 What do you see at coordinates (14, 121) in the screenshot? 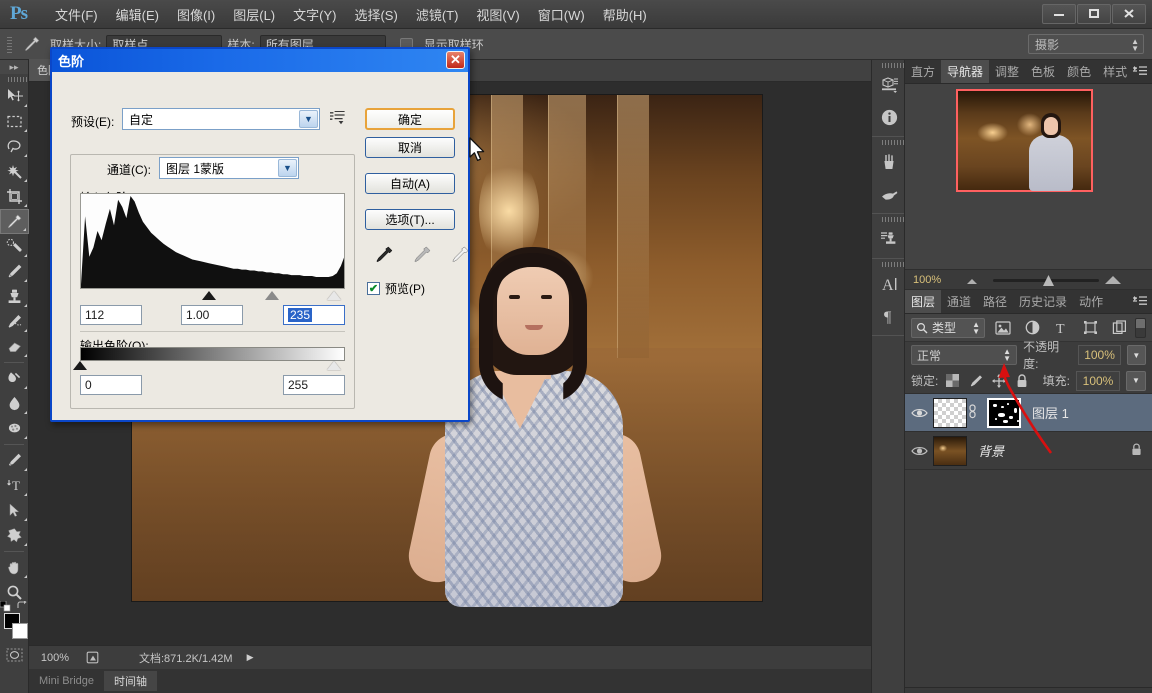
I see `marquee-tool` at bounding box center [14, 121].